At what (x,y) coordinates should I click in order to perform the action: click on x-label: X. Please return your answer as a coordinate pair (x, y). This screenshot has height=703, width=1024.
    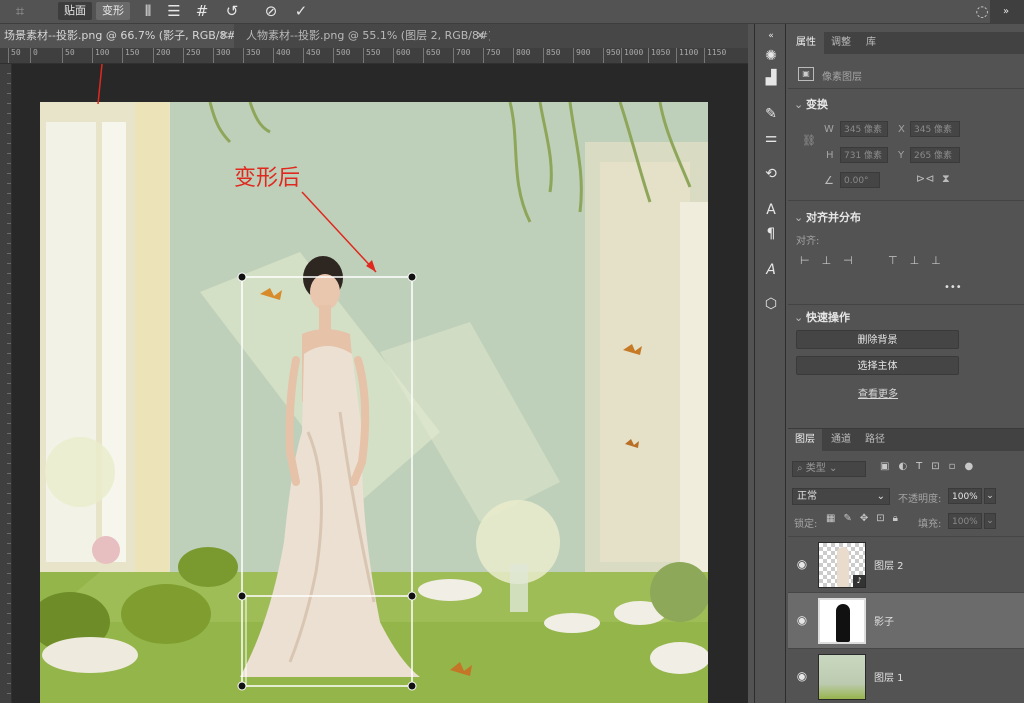
    Looking at the image, I should click on (901, 129).